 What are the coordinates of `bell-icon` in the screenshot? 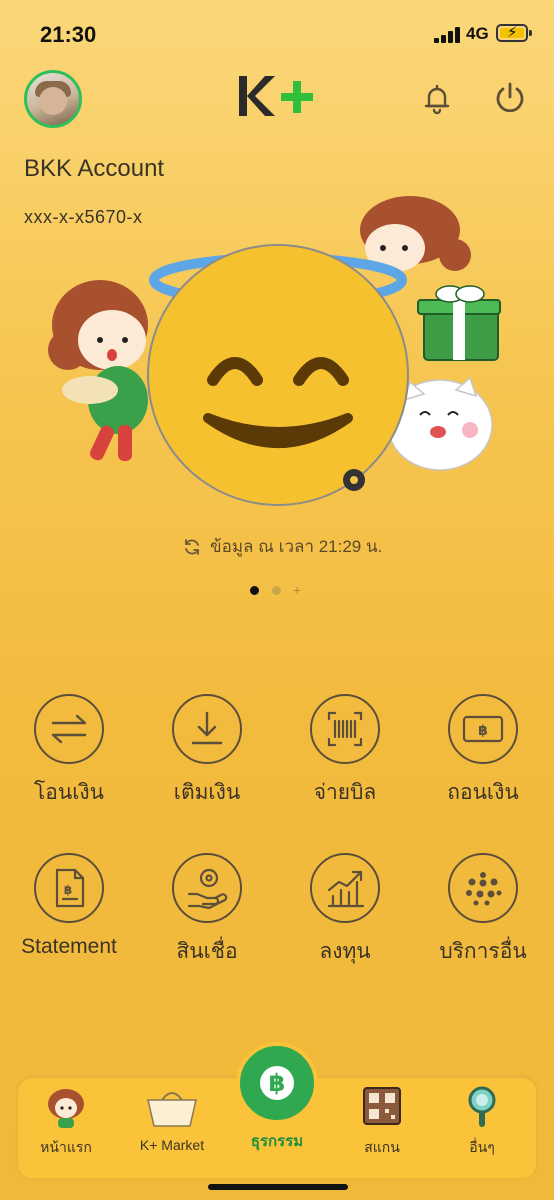 It's located at (437, 99).